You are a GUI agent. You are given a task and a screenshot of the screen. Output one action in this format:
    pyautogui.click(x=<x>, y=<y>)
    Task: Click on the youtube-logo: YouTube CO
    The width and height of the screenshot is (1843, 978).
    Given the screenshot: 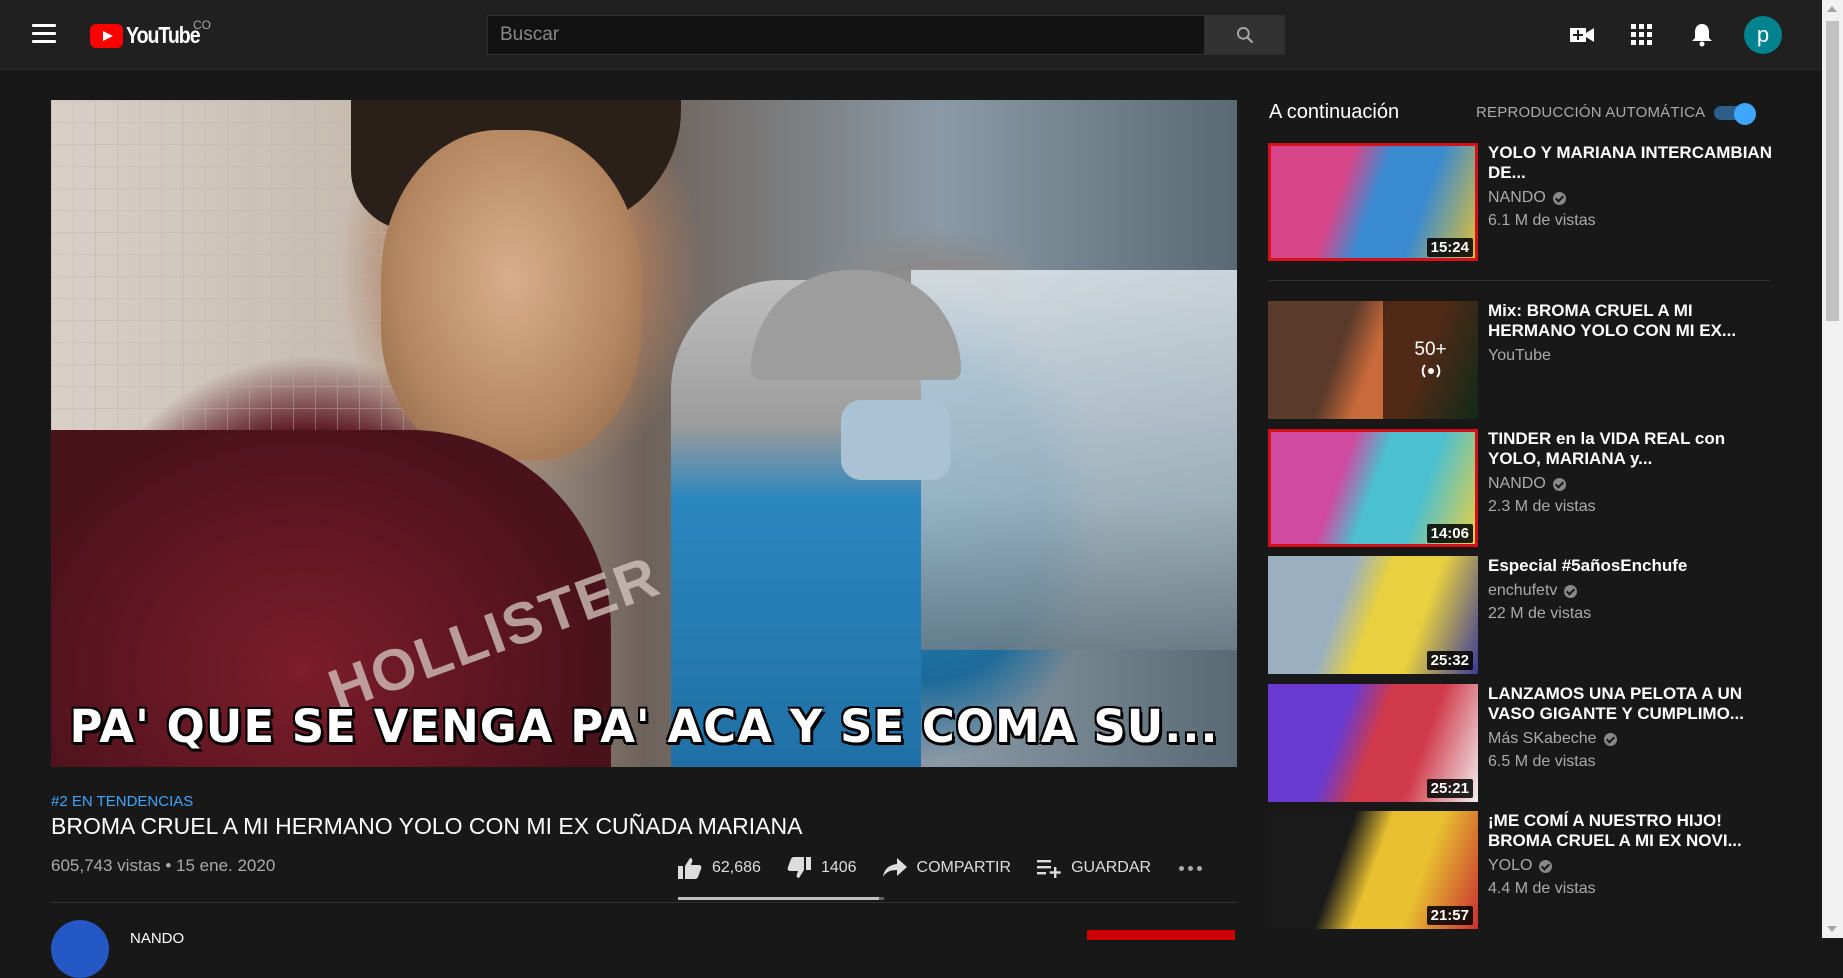 What is the action you would take?
    pyautogui.click(x=151, y=33)
    